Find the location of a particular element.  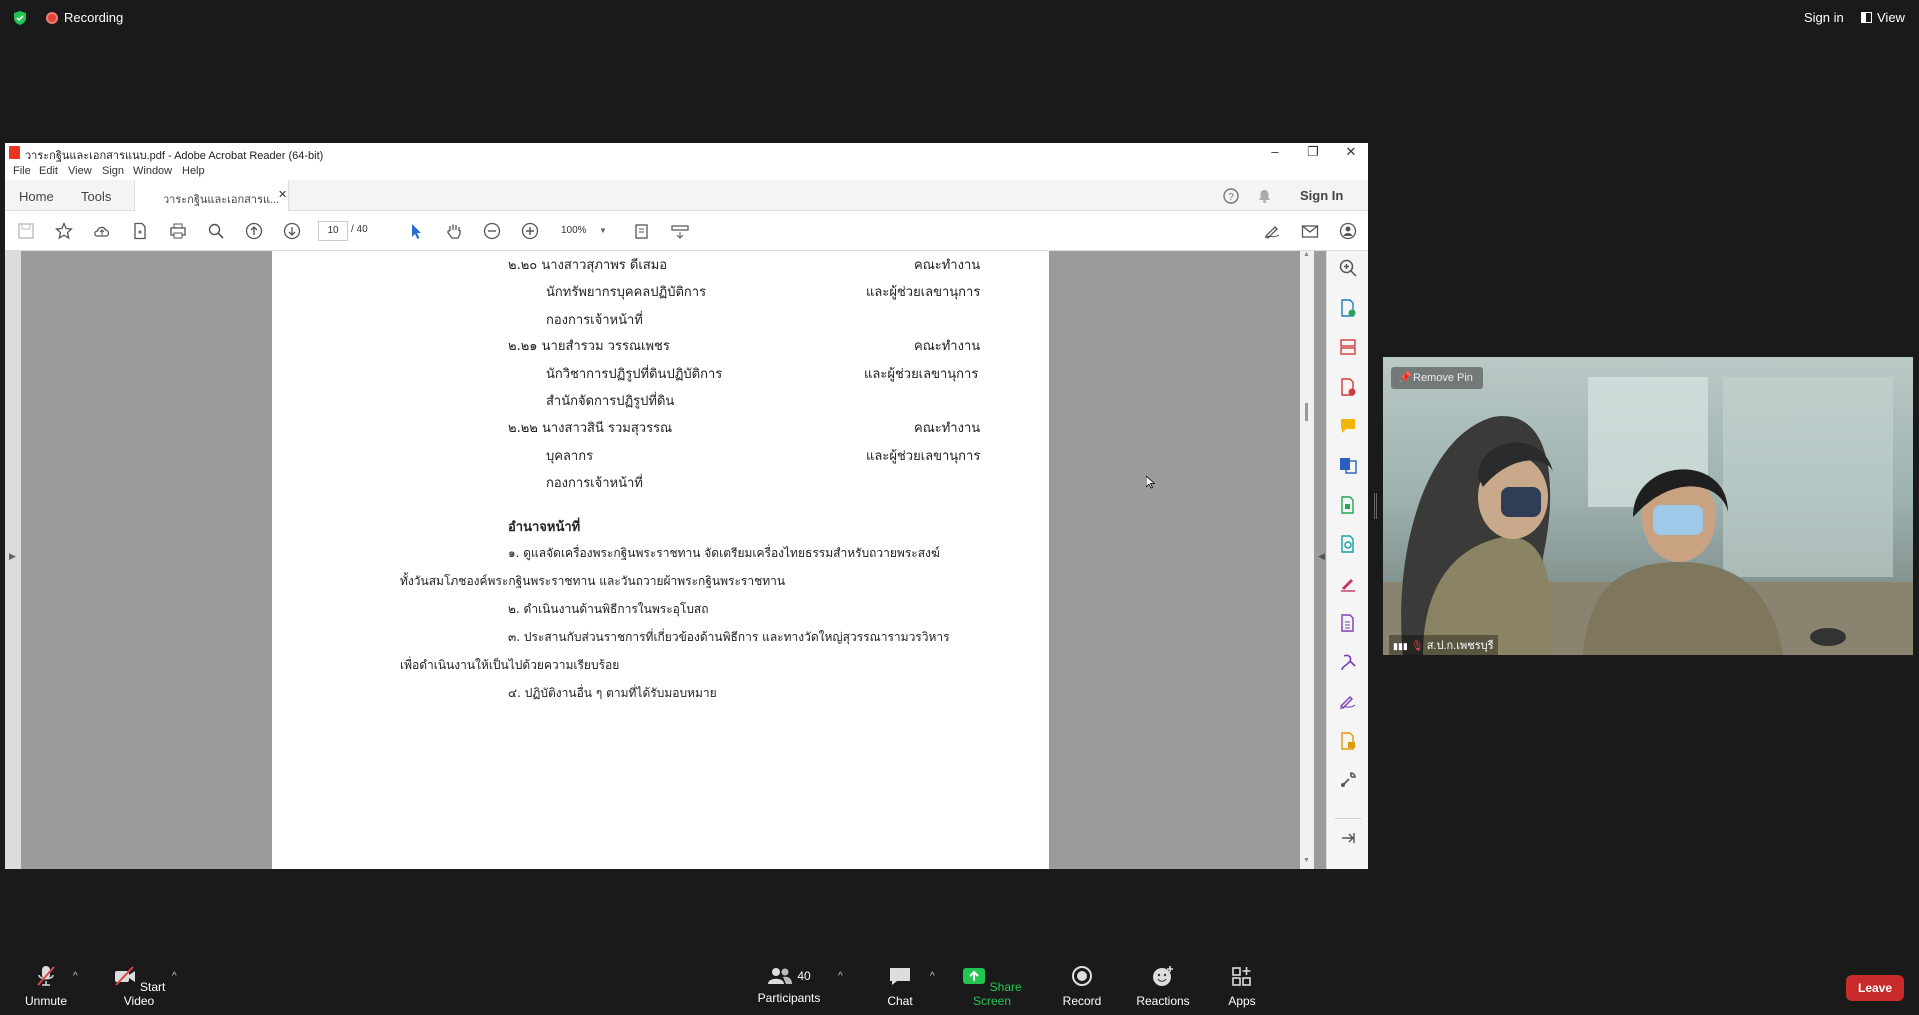

video-options-caret-icon: ^ is located at coordinates (174, 976).